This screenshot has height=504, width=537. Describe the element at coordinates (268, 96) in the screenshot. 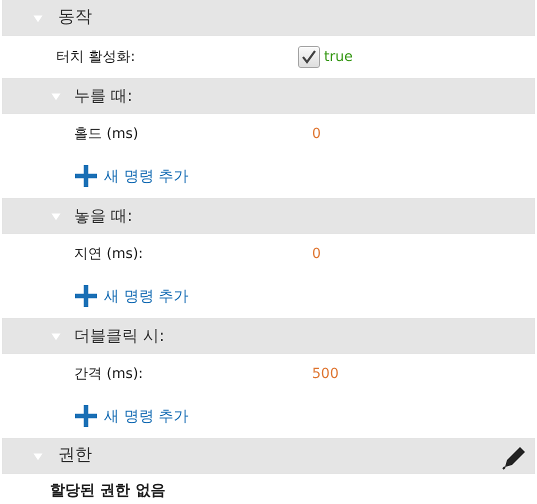

I see `section-header: 누를 때:` at that location.